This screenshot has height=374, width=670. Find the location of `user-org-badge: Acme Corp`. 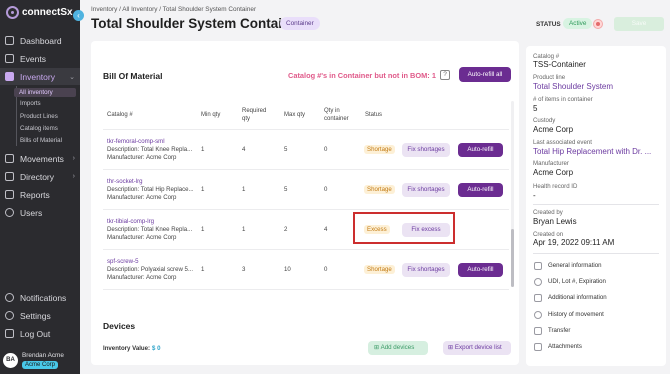

user-org-badge: Acme Corp is located at coordinates (40, 365).